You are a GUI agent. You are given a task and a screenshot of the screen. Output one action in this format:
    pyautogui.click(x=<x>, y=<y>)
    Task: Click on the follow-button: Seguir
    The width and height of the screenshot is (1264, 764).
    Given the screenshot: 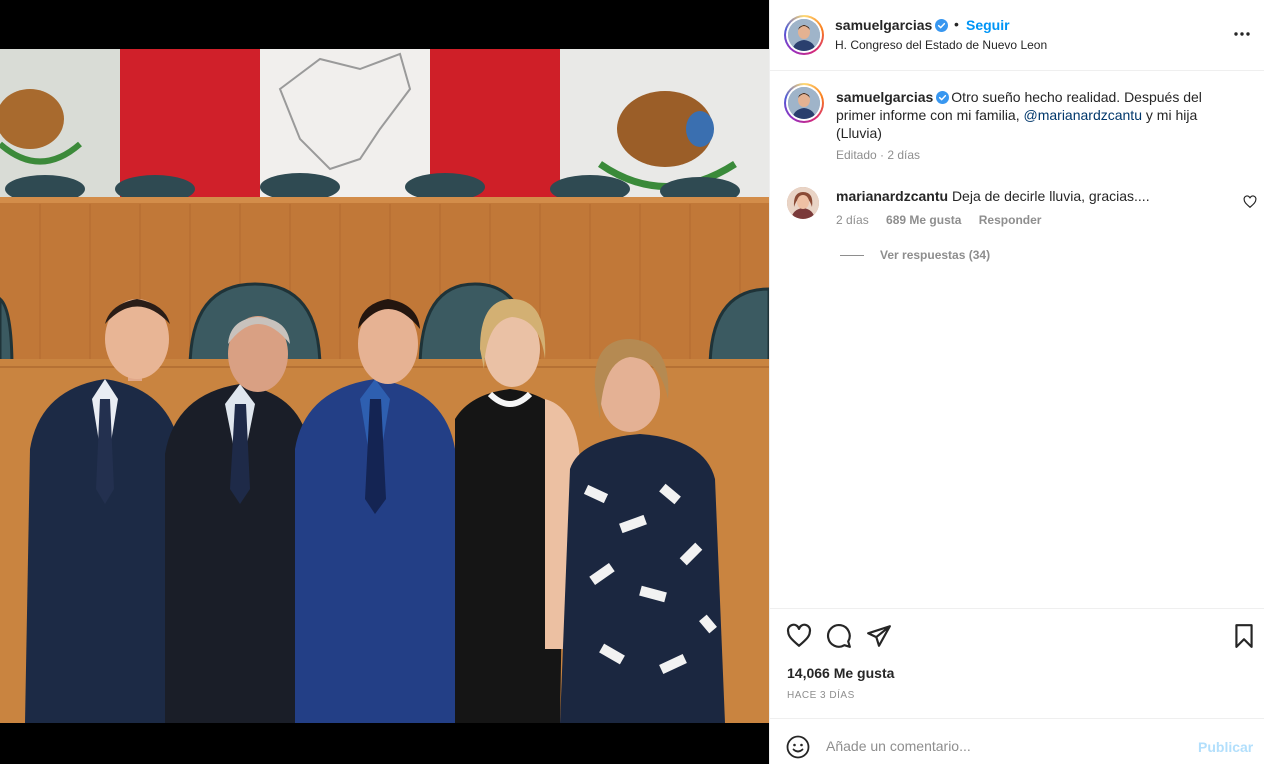 What is the action you would take?
    pyautogui.click(x=988, y=25)
    